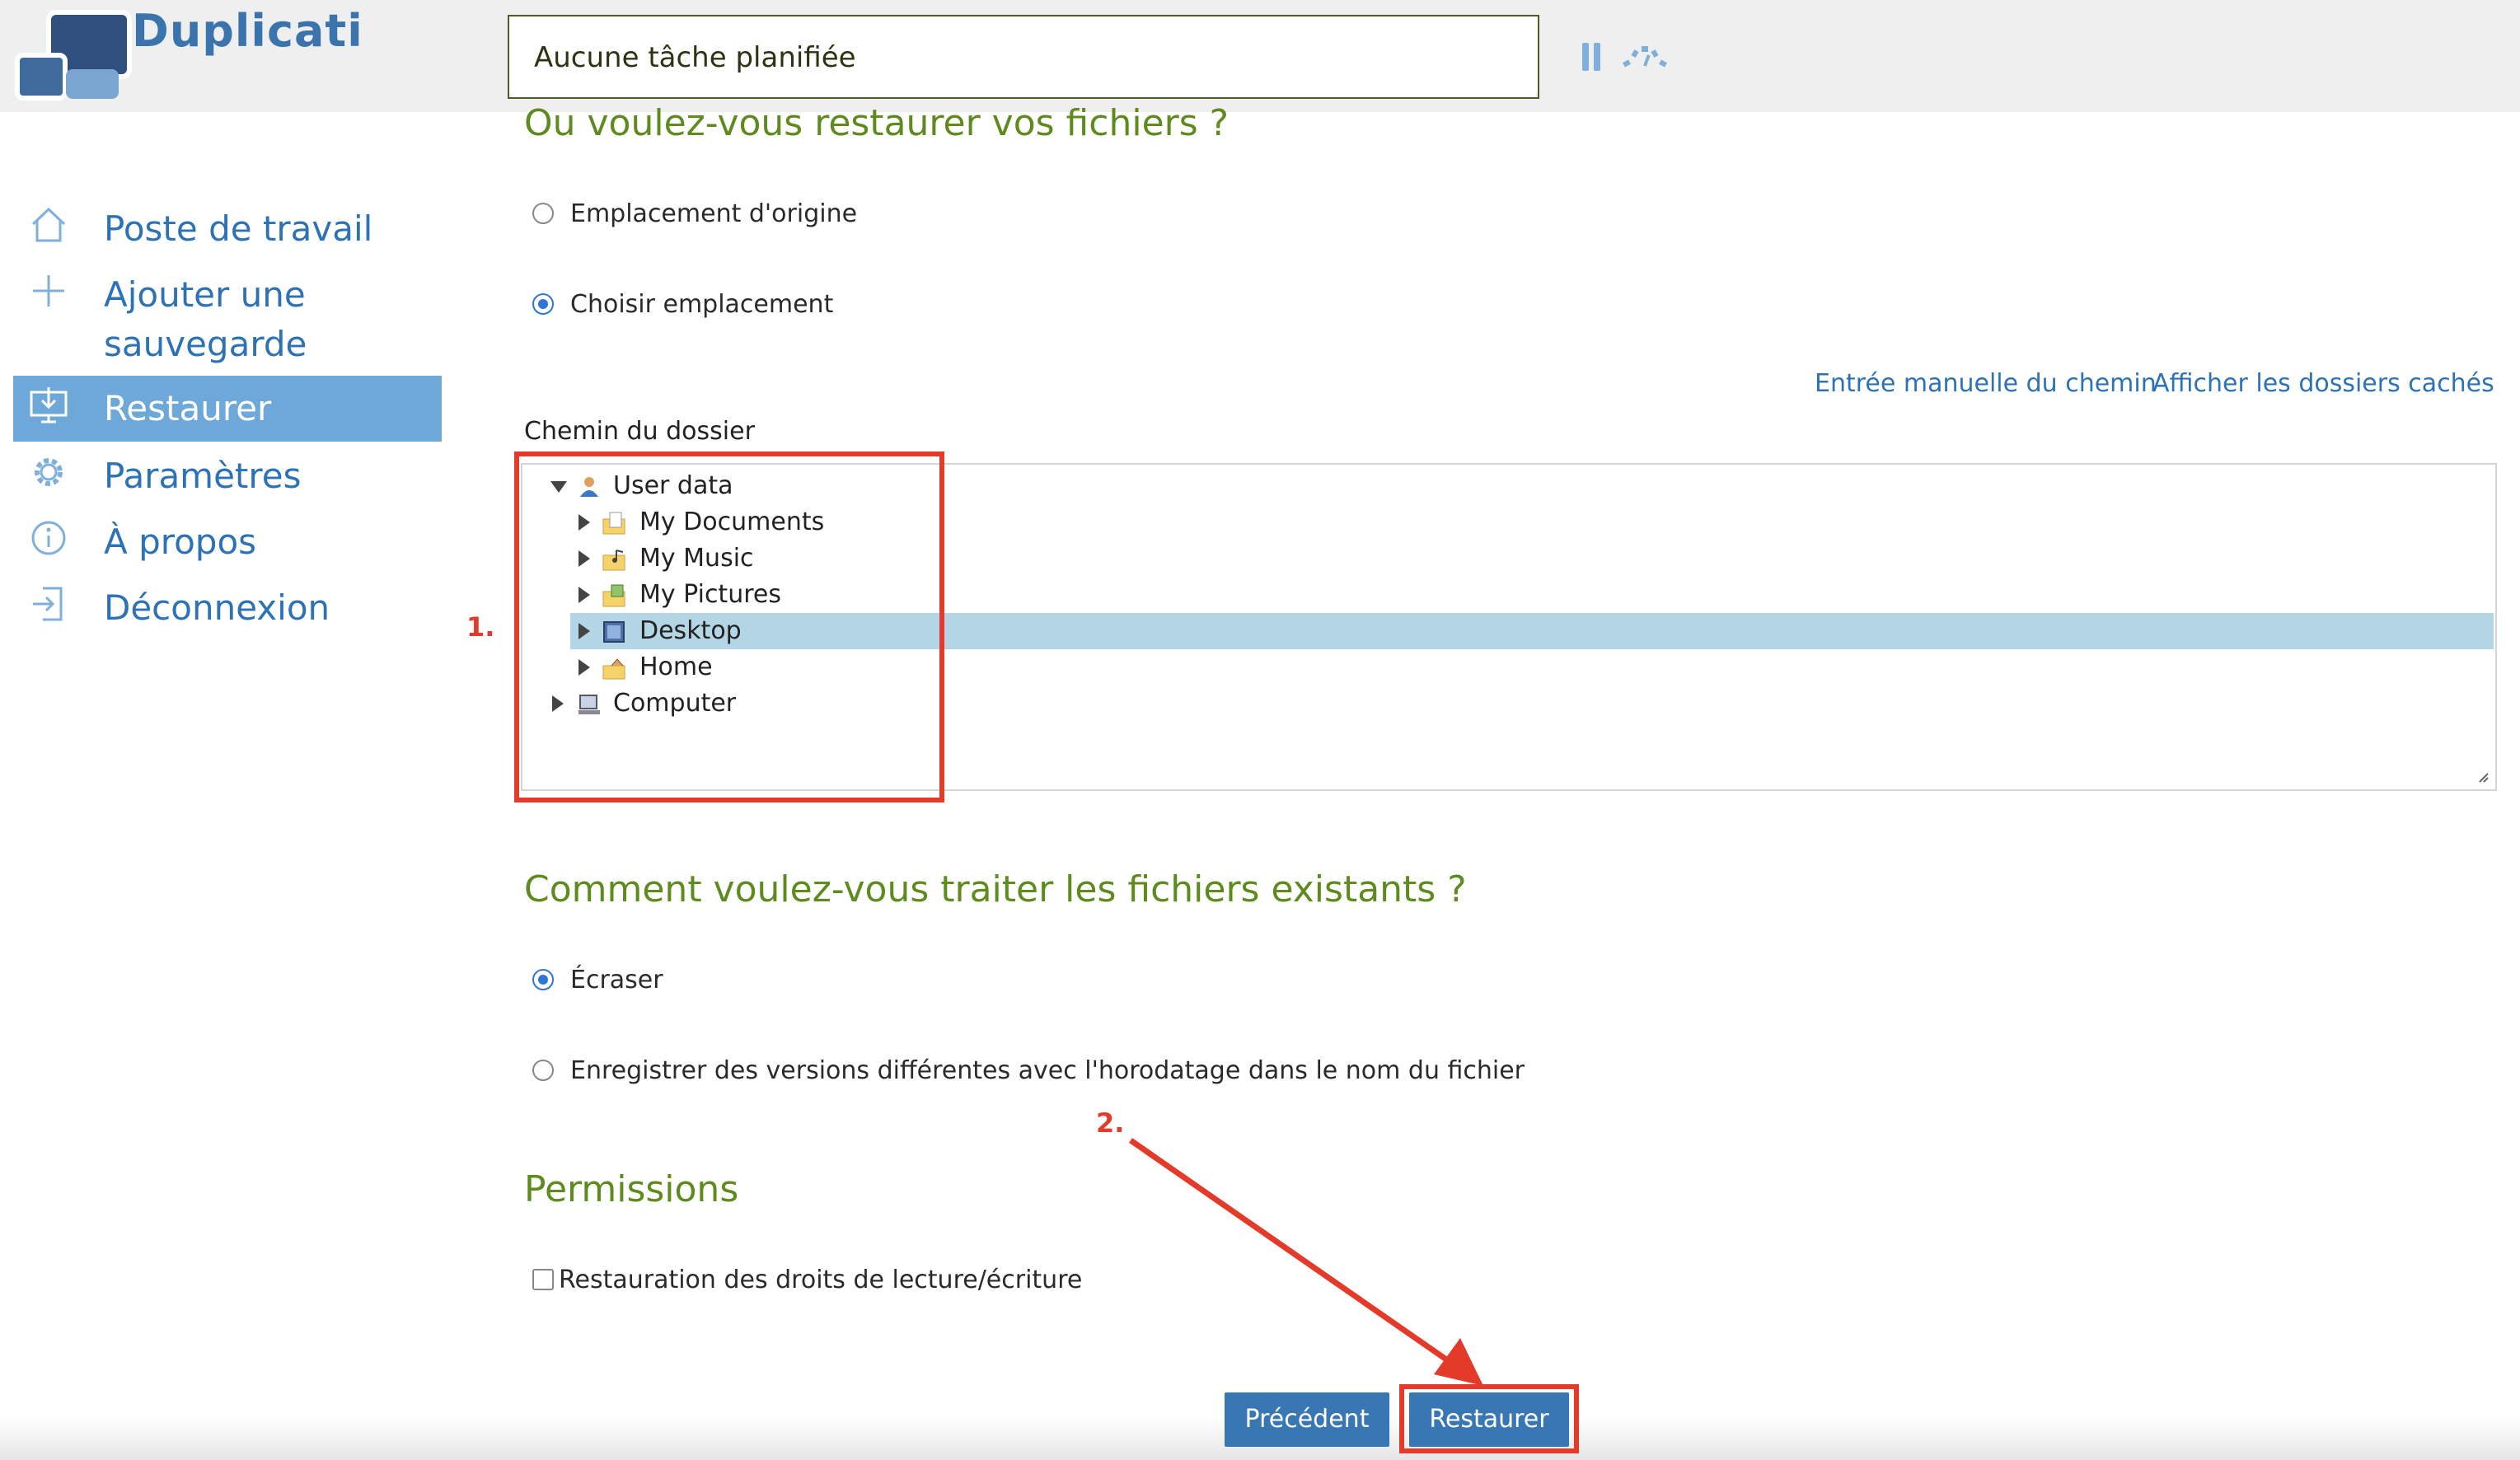 Image resolution: width=2520 pixels, height=1460 pixels. I want to click on previous-button: Précédent, so click(1307, 1419).